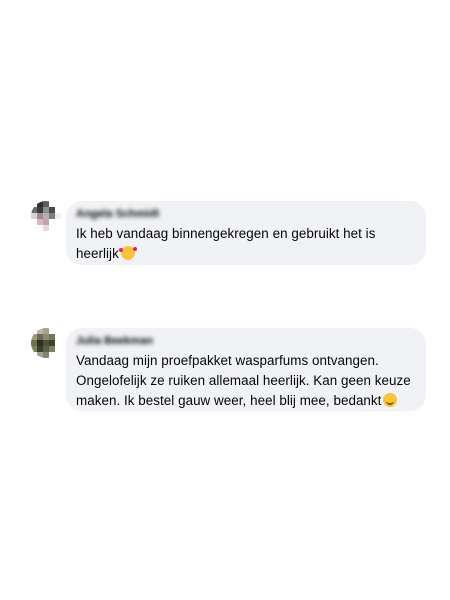 The width and height of the screenshot is (450, 600). Describe the element at coordinates (390, 400) in the screenshot. I see `smiling-face-icon` at that location.